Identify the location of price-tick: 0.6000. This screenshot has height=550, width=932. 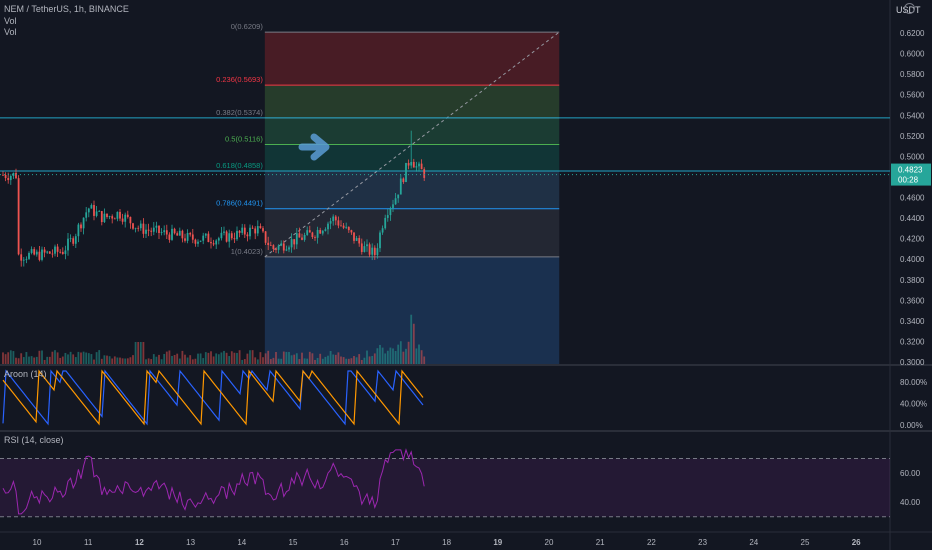
(912, 54).